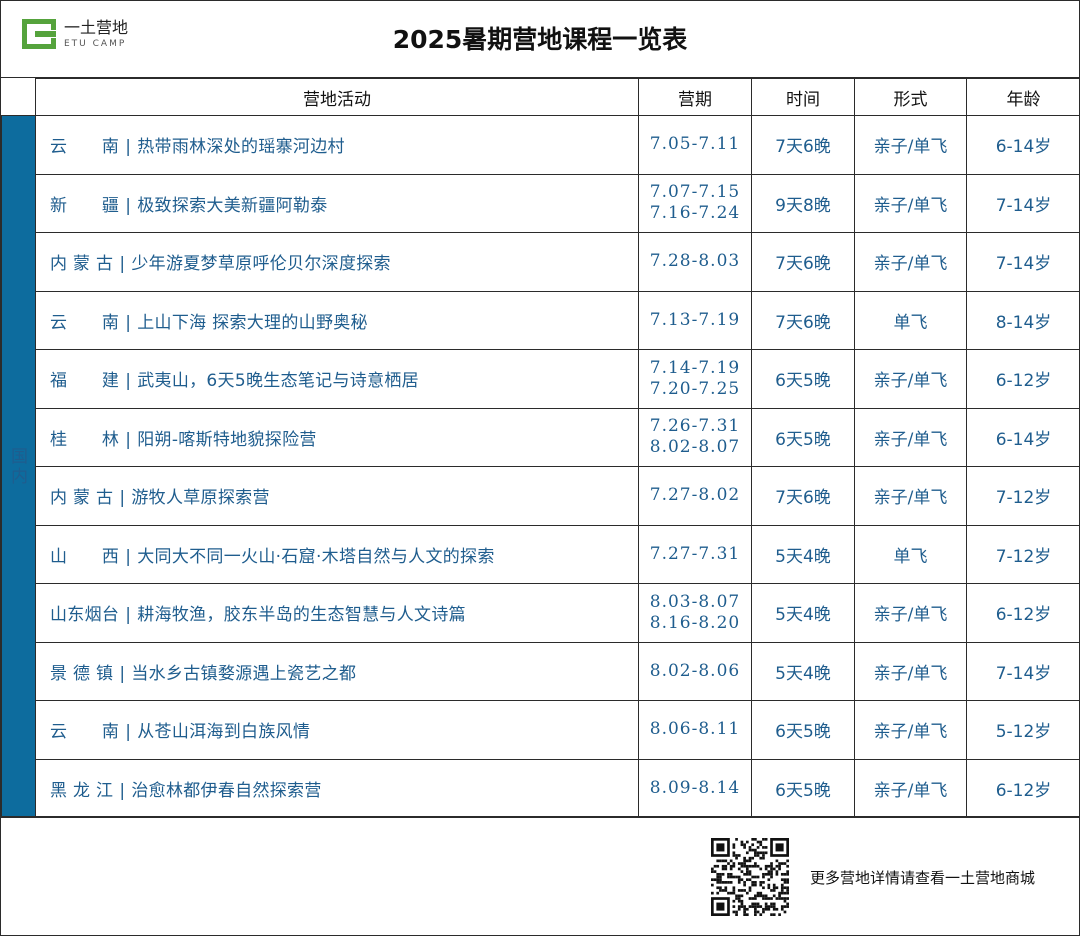  What do you see at coordinates (337, 613) in the screenshot?
I see `activity-cell: 山东烟台 | 耕海牧渔，胶东半岛的生态智慧与人文诗篇` at bounding box center [337, 613].